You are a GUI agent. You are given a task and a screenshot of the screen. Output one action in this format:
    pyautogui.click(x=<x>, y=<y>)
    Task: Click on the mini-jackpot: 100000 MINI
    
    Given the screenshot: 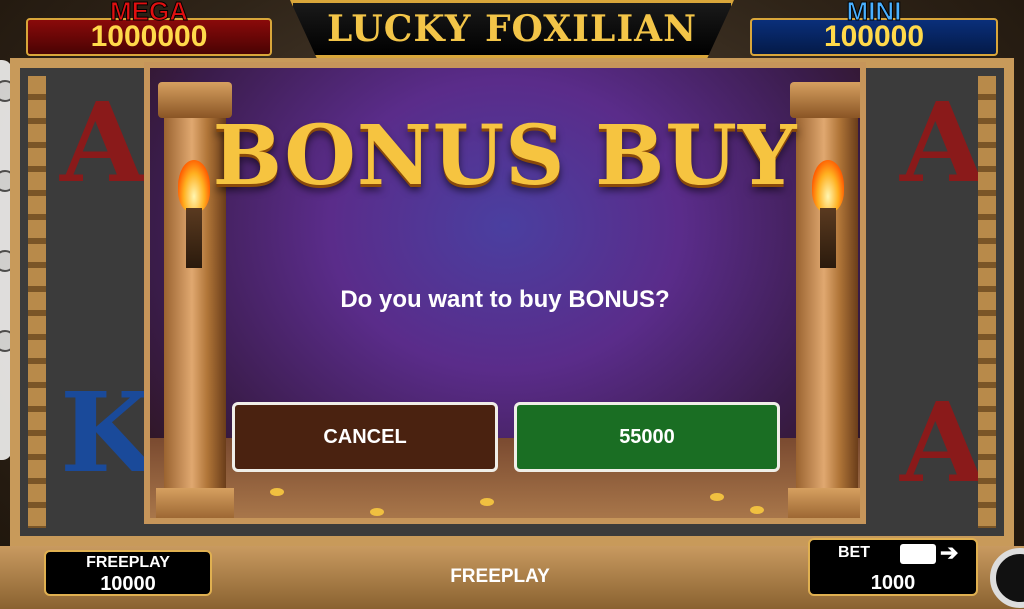 What is the action you would take?
    pyautogui.click(x=874, y=29)
    